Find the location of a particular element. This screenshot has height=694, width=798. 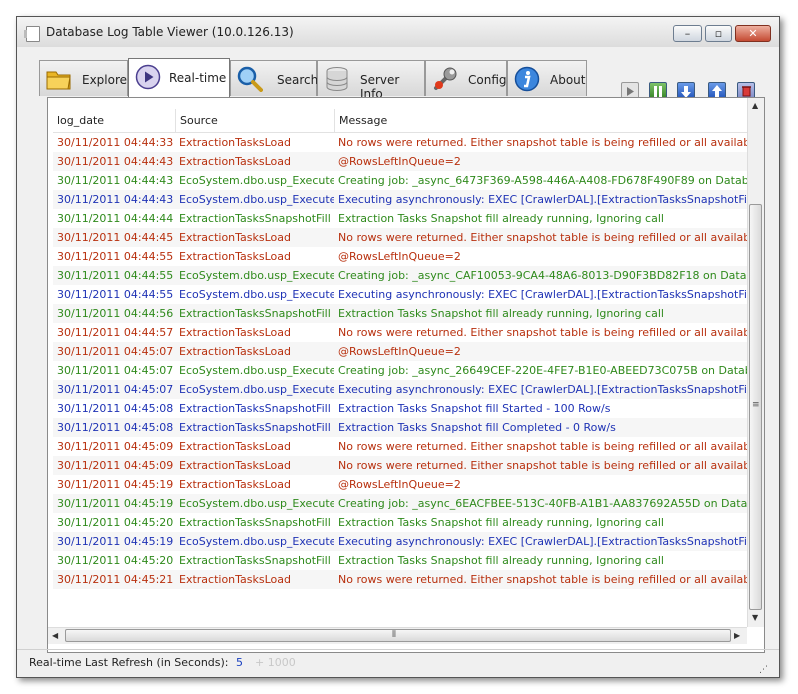

tab-config: Config is located at coordinates (466, 78).